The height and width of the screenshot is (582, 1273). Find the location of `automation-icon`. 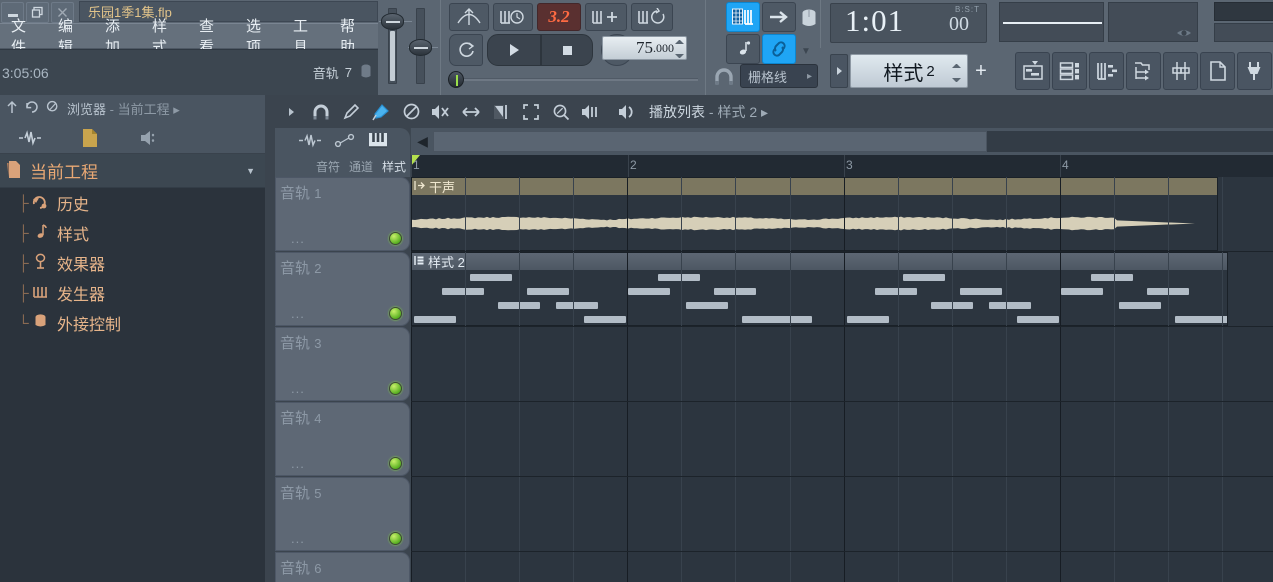

automation-icon is located at coordinates (345, 142).